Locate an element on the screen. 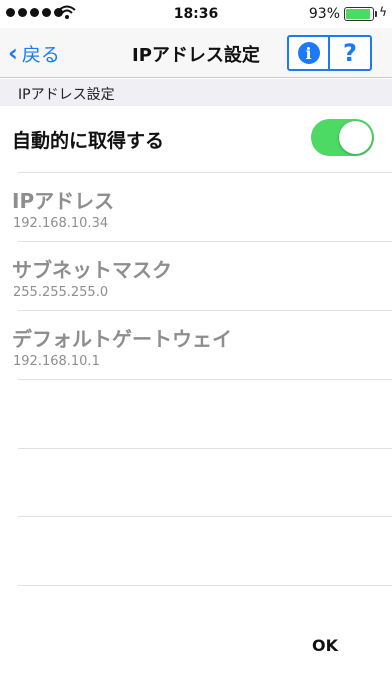 Image resolution: width=392 pixels, height=696 pixels. status-bar: 18:36 93% ϟ is located at coordinates (196, 14).